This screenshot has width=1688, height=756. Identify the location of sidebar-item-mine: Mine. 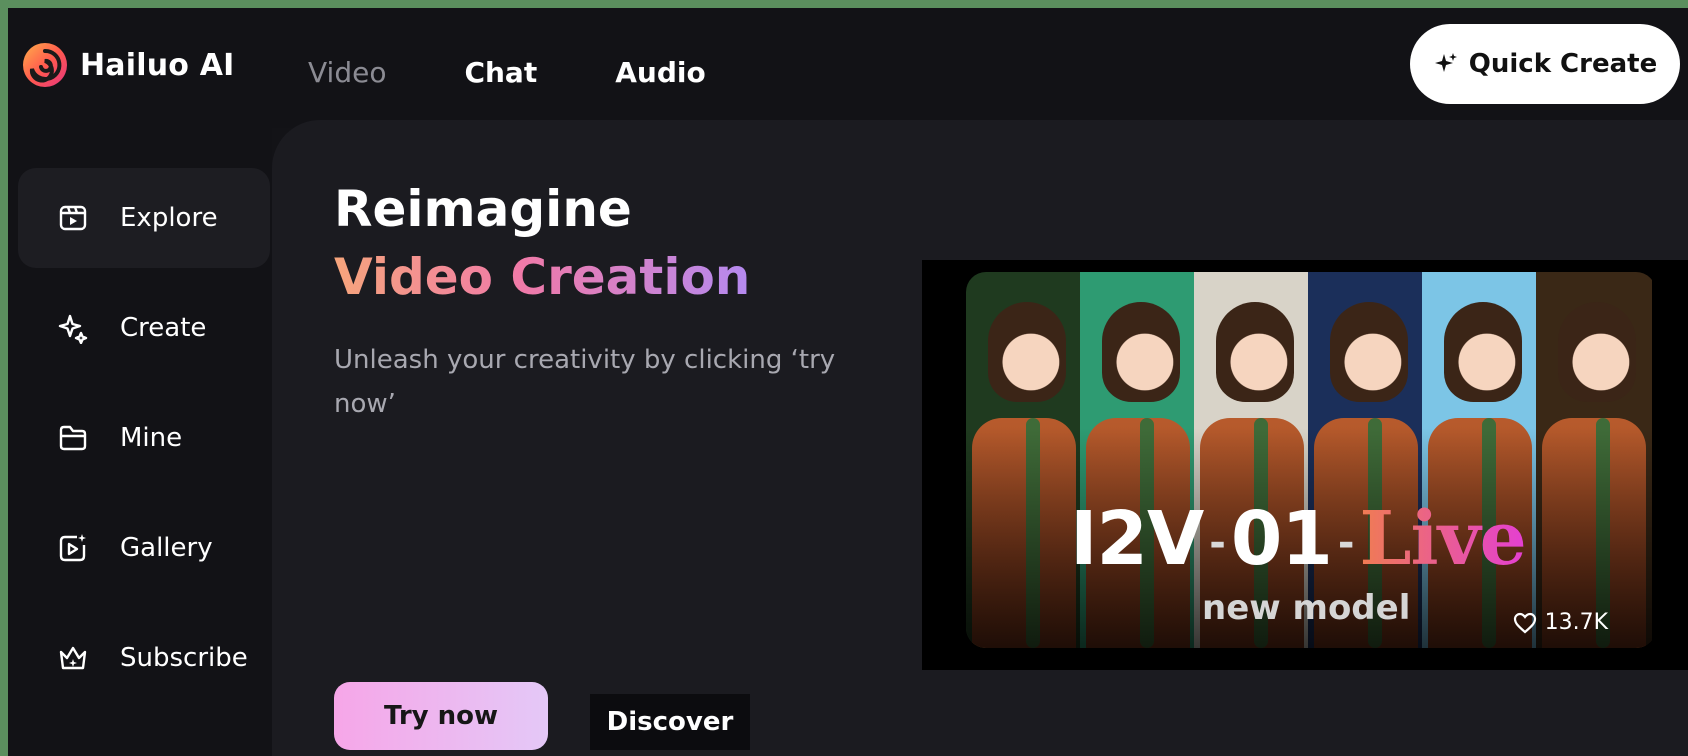
(144, 438).